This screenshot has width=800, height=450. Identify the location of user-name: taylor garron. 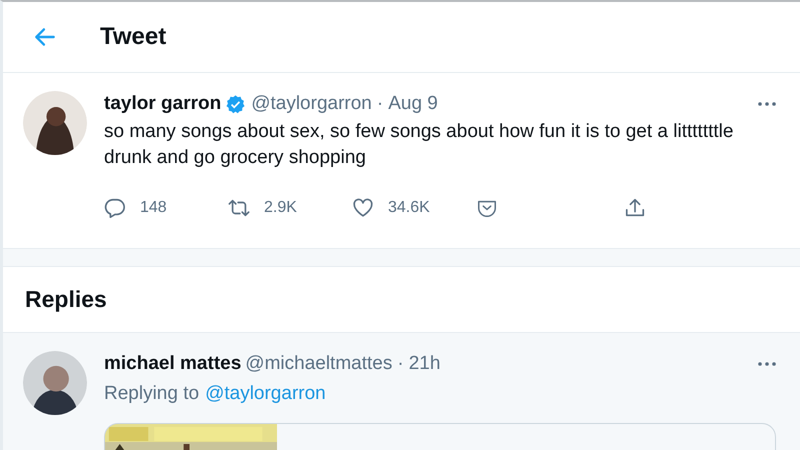
(163, 104).